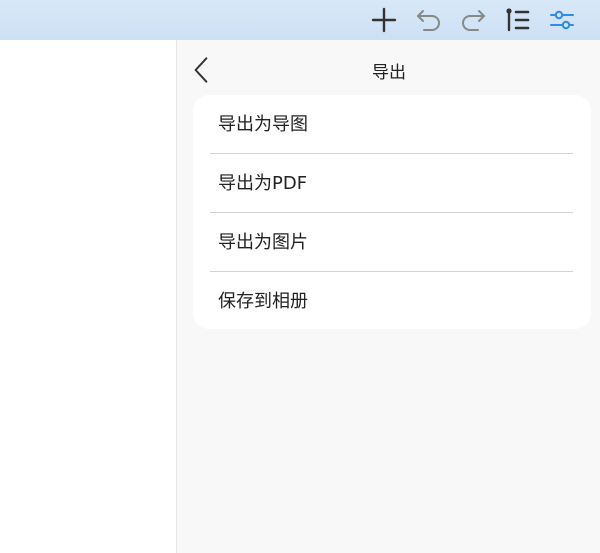 This screenshot has width=600, height=553. What do you see at coordinates (392, 301) in the screenshot?
I see `save-to-album-item: 保存到相册` at bounding box center [392, 301].